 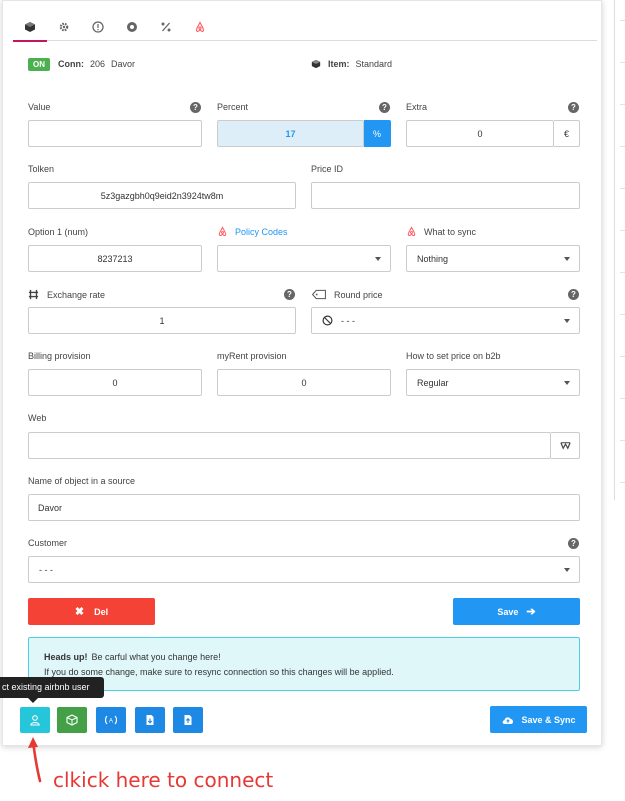 I want to click on record-icon, so click(x=132, y=26).